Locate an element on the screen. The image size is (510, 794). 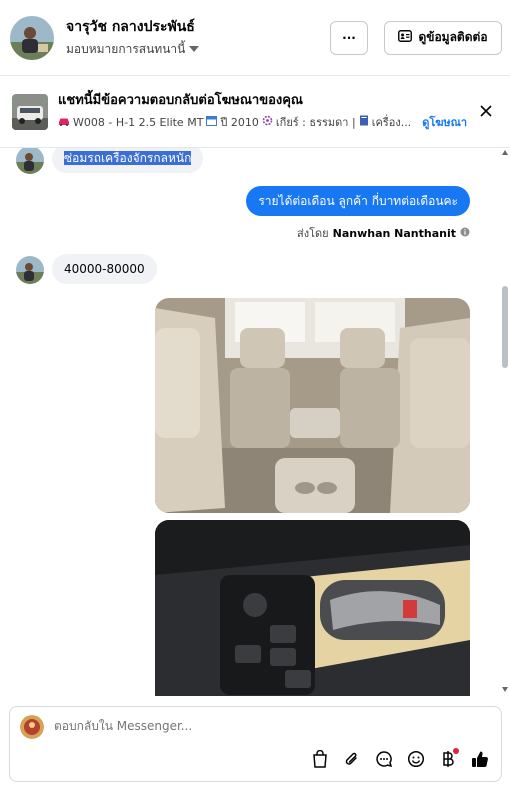
reply-input is located at coordinates (254, 726).